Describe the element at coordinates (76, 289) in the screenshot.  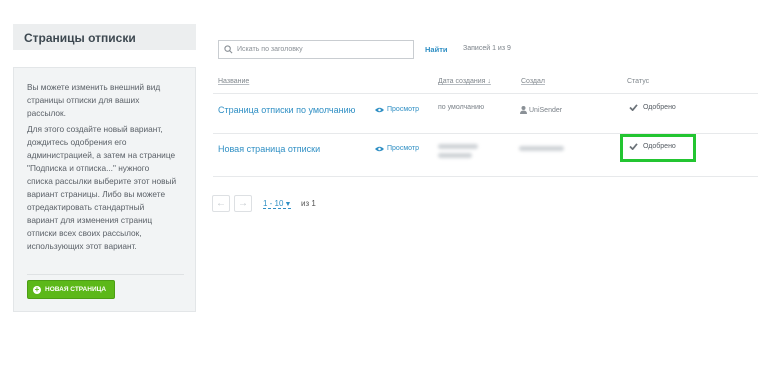
I see `new-page-button-label: НОВАЯ СТРАНИЦА` at that location.